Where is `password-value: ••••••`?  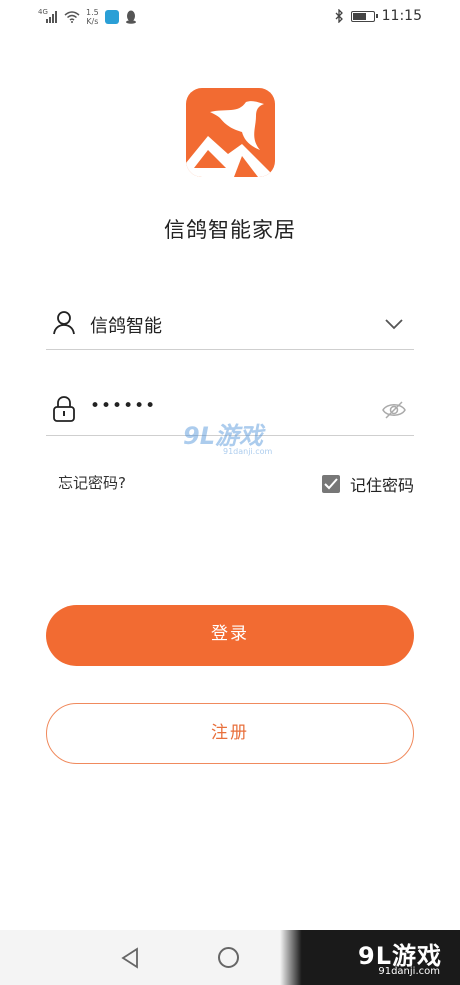
password-value: •••••• is located at coordinates (123, 406).